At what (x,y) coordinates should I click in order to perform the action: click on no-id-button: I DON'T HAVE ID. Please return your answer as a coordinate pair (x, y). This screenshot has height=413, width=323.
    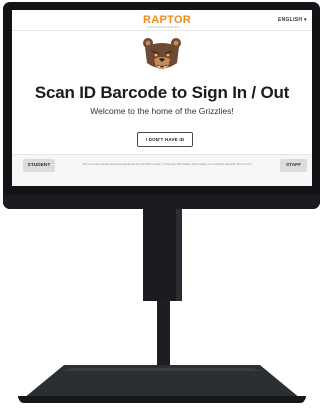
    Looking at the image, I should click on (165, 139).